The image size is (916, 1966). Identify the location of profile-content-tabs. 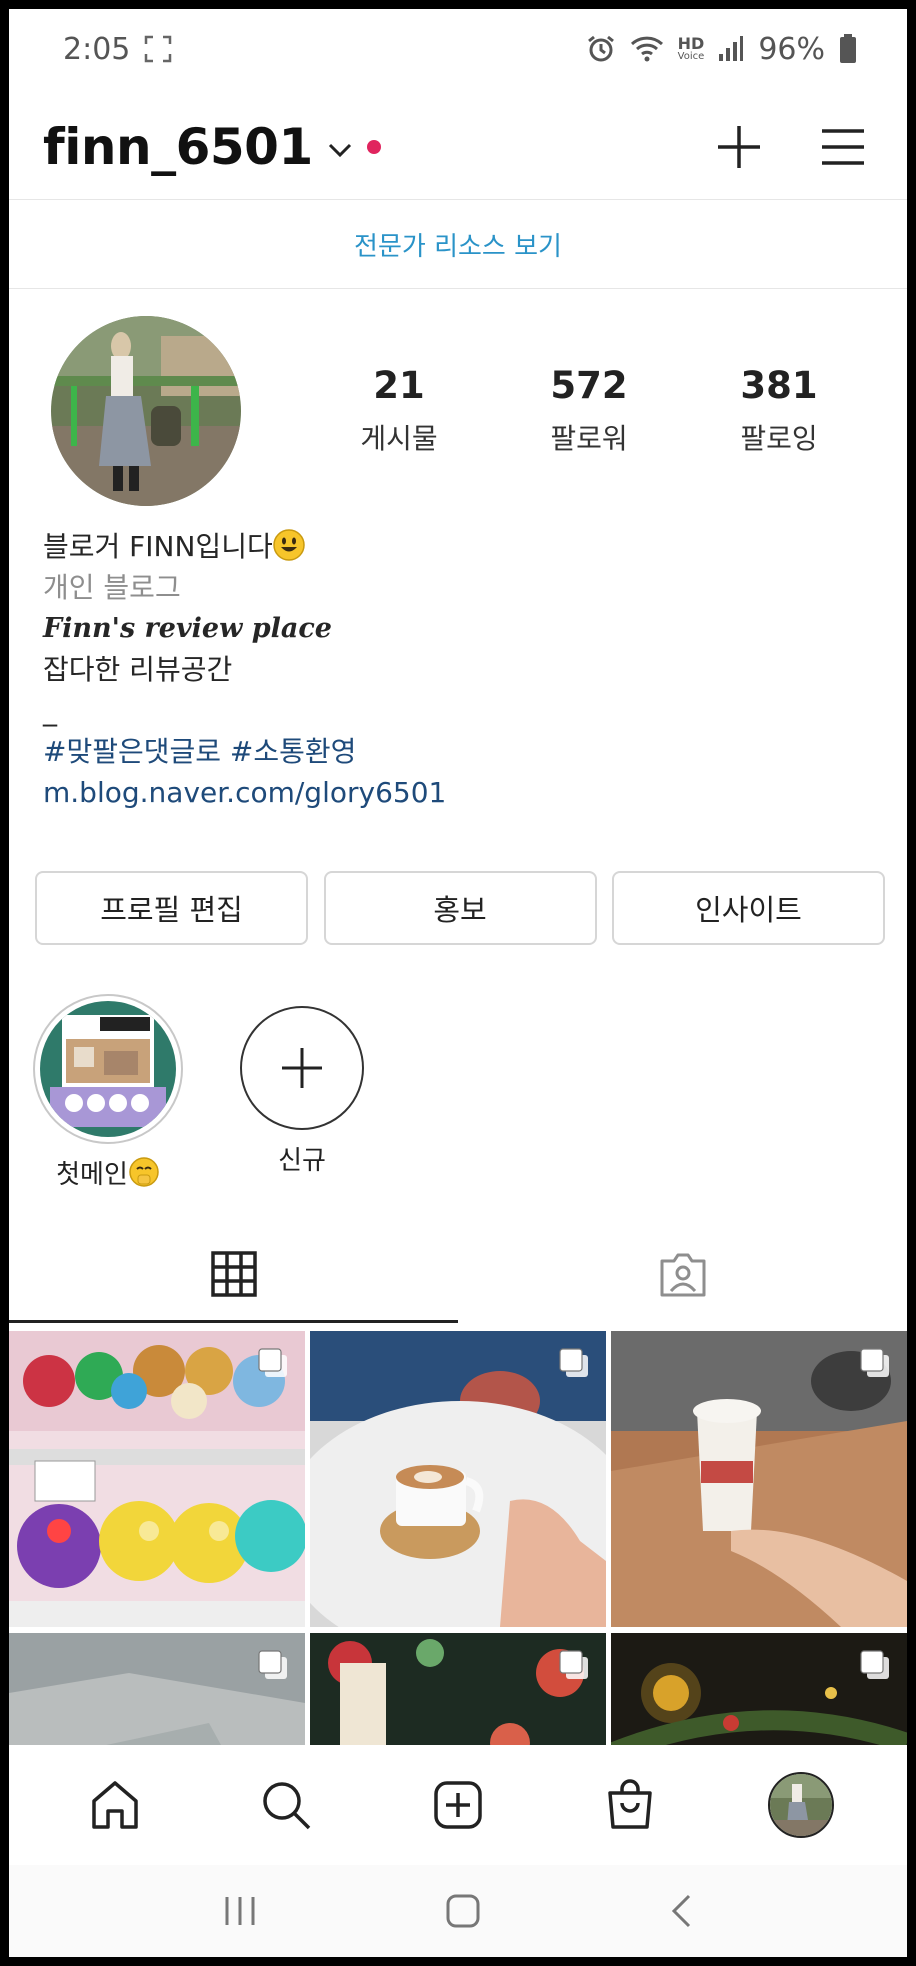
(458, 1275).